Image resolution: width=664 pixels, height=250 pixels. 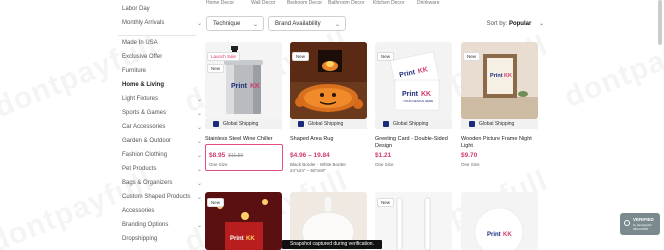 I want to click on divider, so click(x=157, y=35).